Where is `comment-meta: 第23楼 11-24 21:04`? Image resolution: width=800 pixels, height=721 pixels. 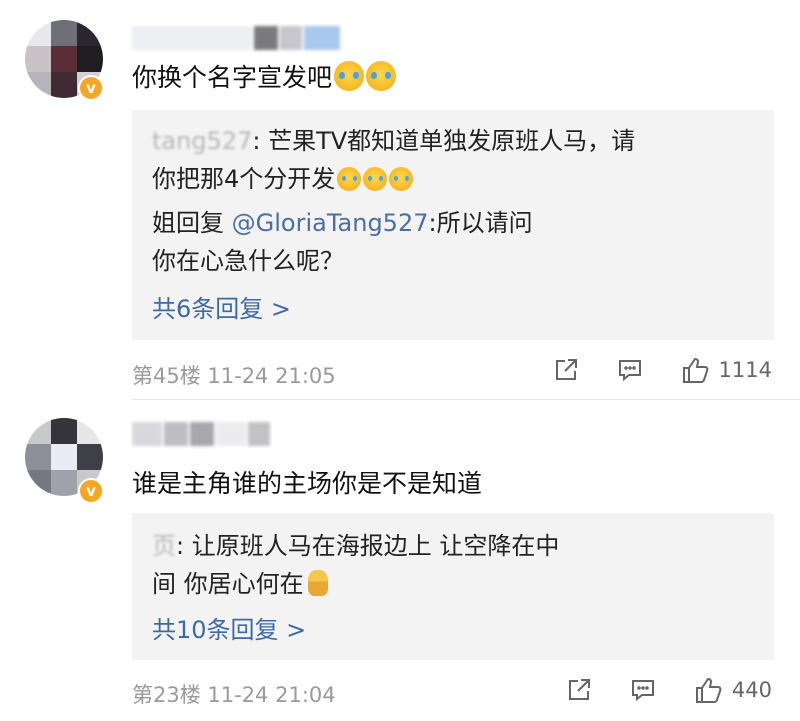 comment-meta: 第23楼 11-24 21:04 is located at coordinates (234, 695).